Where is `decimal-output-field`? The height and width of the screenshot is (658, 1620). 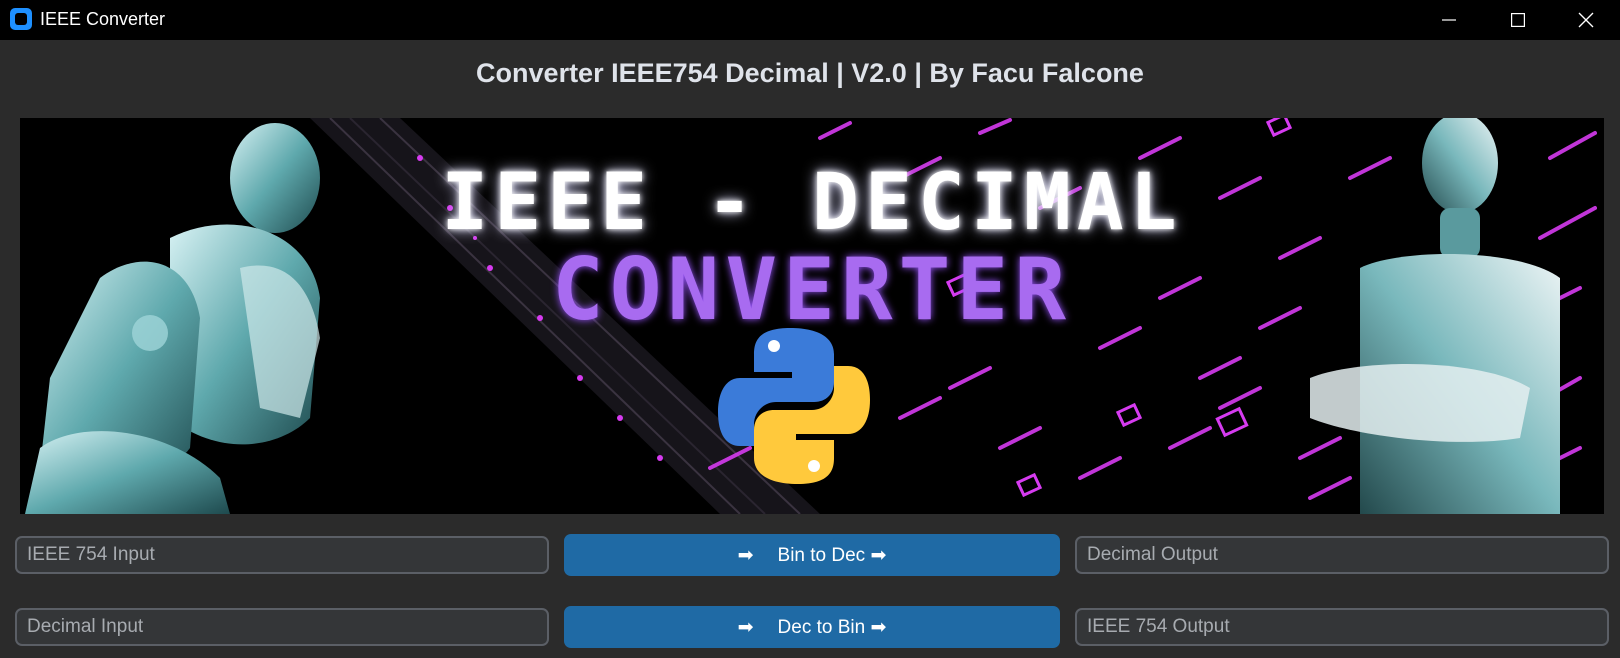
decimal-output-field is located at coordinates (1342, 555).